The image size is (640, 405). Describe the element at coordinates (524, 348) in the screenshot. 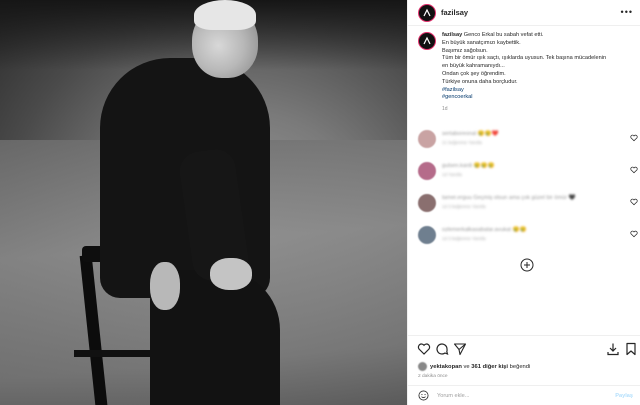

I see `post-action-bar` at that location.